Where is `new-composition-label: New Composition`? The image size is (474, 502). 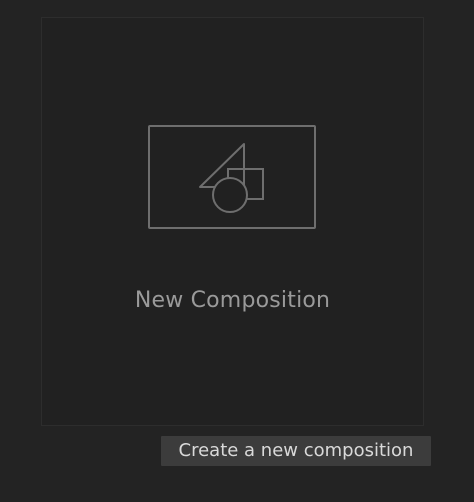 new-composition-label: New Composition is located at coordinates (232, 300).